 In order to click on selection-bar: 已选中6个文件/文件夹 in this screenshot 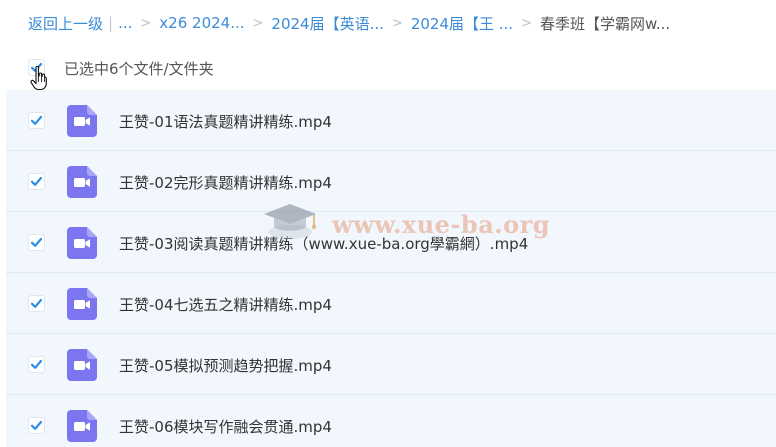, I will do `click(388, 68)`.